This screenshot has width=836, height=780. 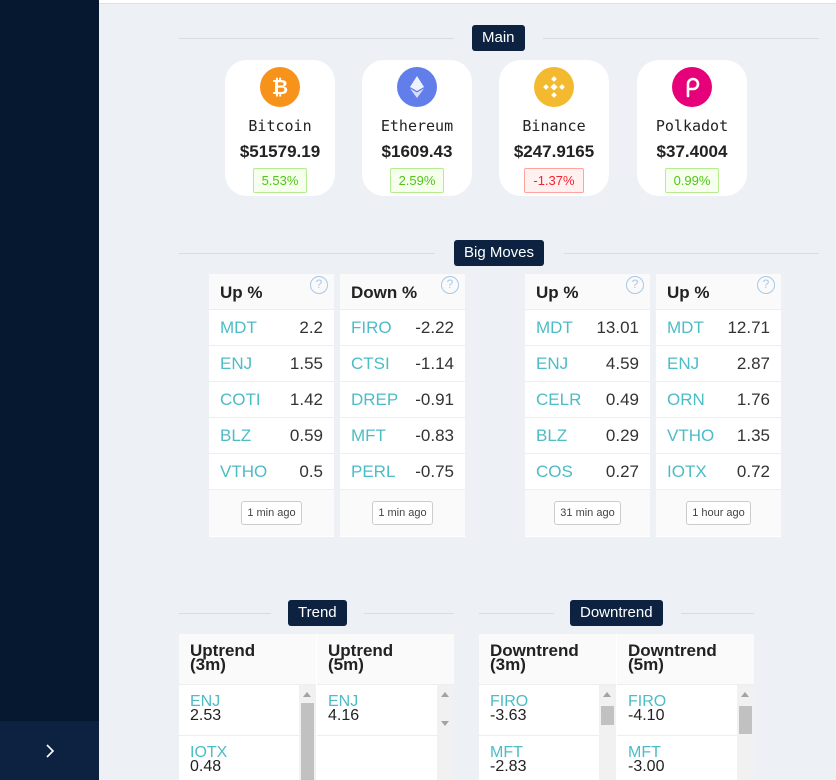 What do you see at coordinates (718, 328) in the screenshot?
I see `move-row: MDT 12.71` at bounding box center [718, 328].